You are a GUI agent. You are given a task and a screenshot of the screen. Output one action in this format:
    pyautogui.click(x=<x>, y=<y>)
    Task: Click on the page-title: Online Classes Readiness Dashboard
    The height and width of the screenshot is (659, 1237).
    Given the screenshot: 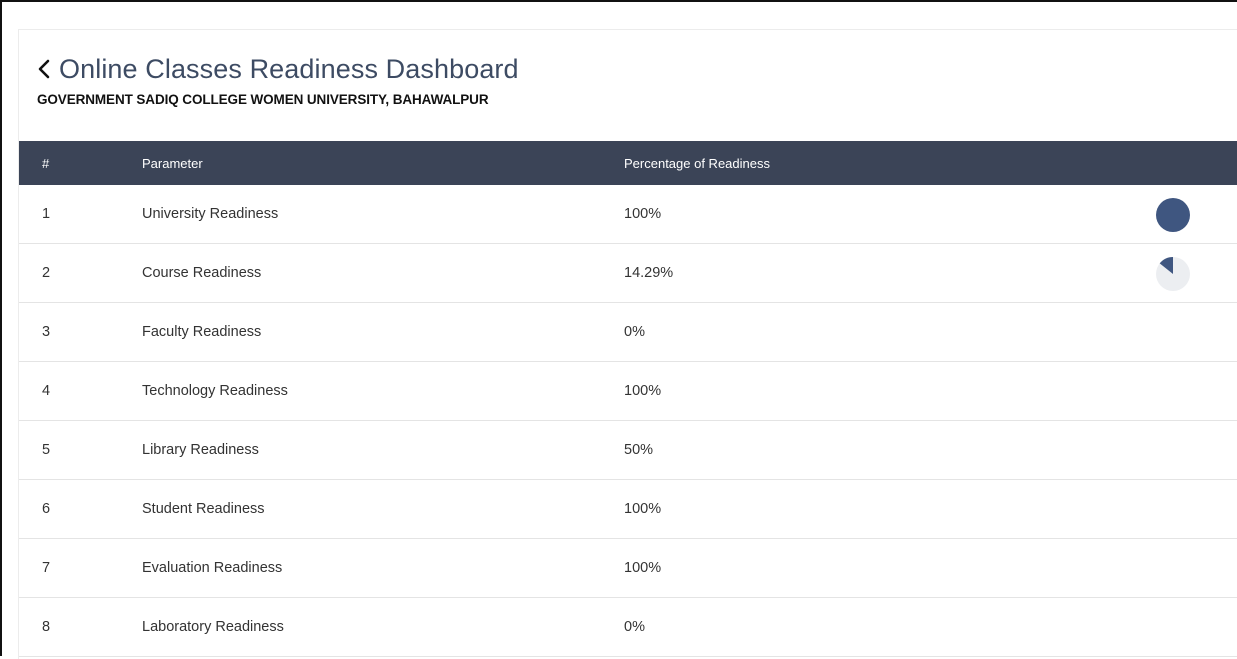 What is the action you would take?
    pyautogui.click(x=289, y=68)
    